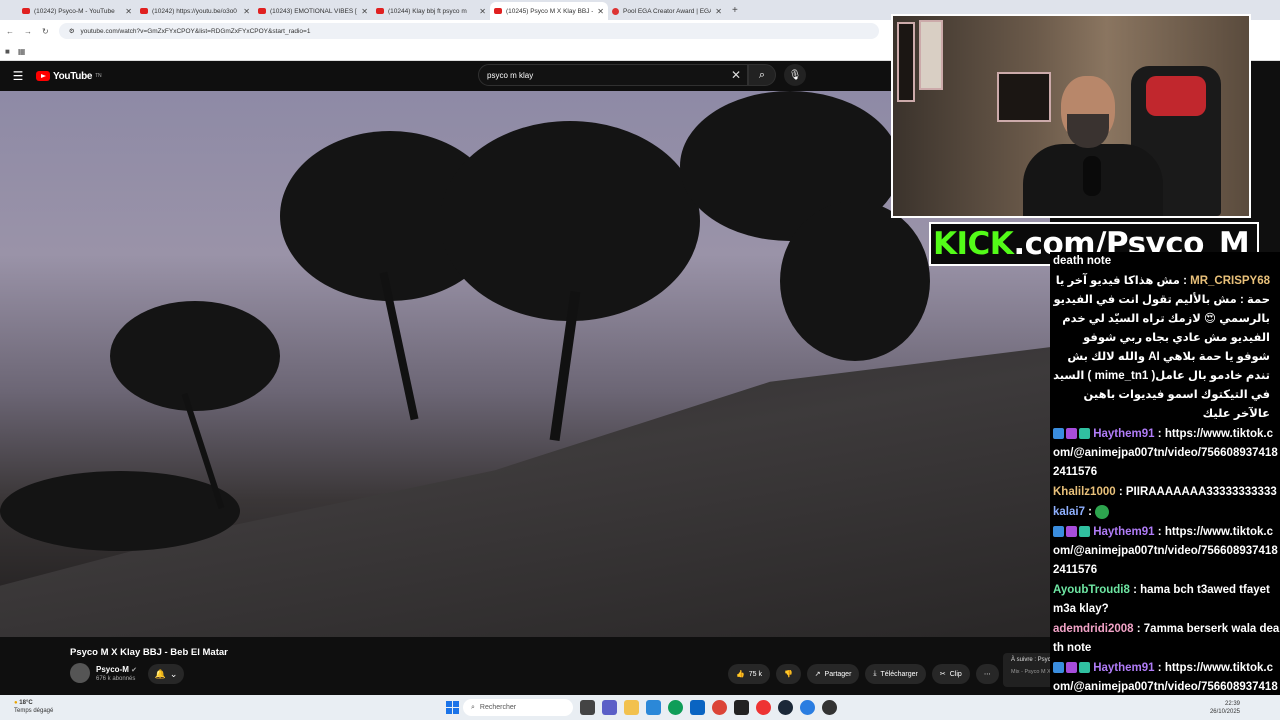  Describe the element at coordinates (785, 707) in the screenshot. I see `steam-icon` at that location.